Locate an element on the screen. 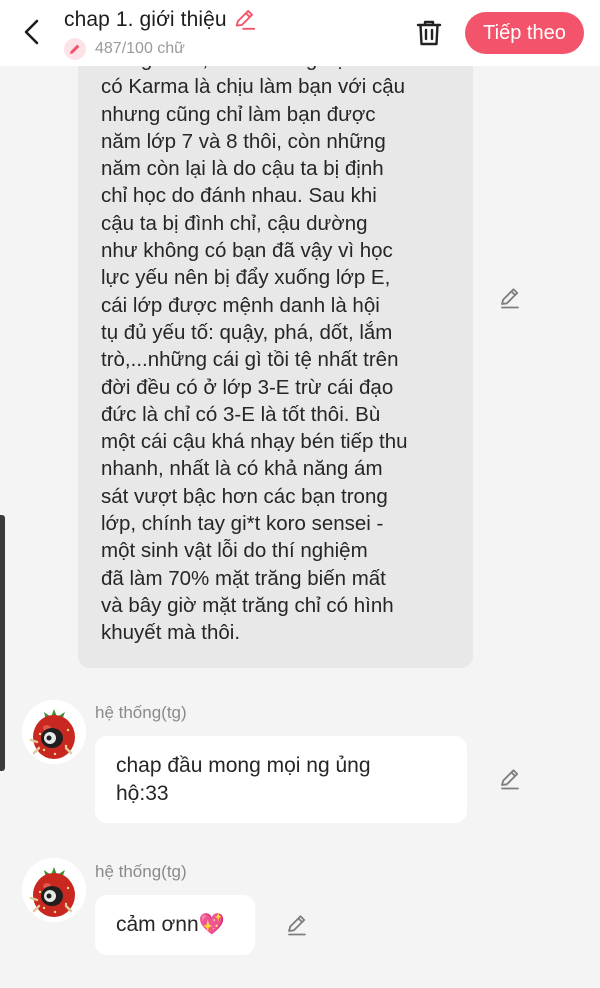 Image resolution: width=600 pixels, height=988 pixels. message-2-text: chap đầu mong mọi ng ủng hộ:33 is located at coordinates (286, 780).